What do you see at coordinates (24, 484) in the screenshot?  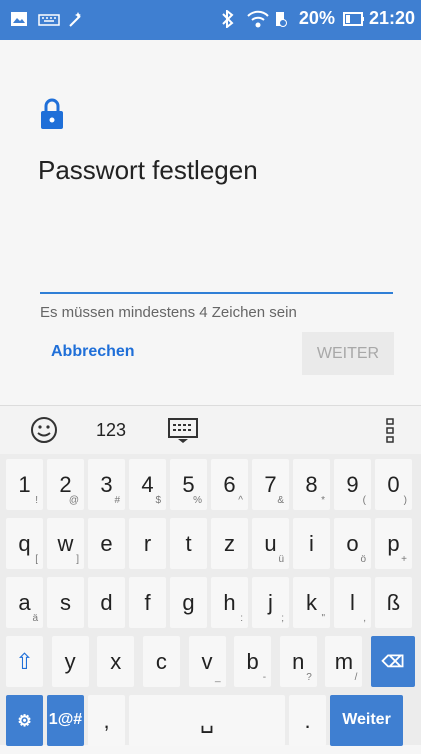 I see `key-1: 1!` at bounding box center [24, 484].